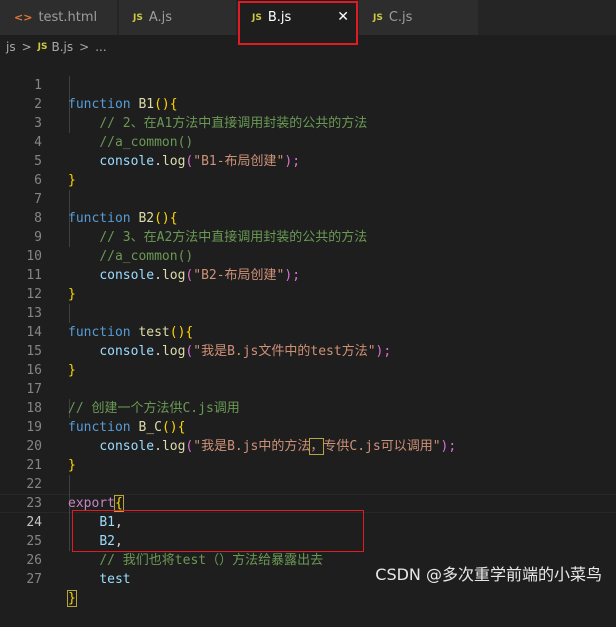 Image resolution: width=616 pixels, height=627 pixels. I want to click on code-line-17: 17 // 创建一个方法供C.js调用, so click(308, 388).